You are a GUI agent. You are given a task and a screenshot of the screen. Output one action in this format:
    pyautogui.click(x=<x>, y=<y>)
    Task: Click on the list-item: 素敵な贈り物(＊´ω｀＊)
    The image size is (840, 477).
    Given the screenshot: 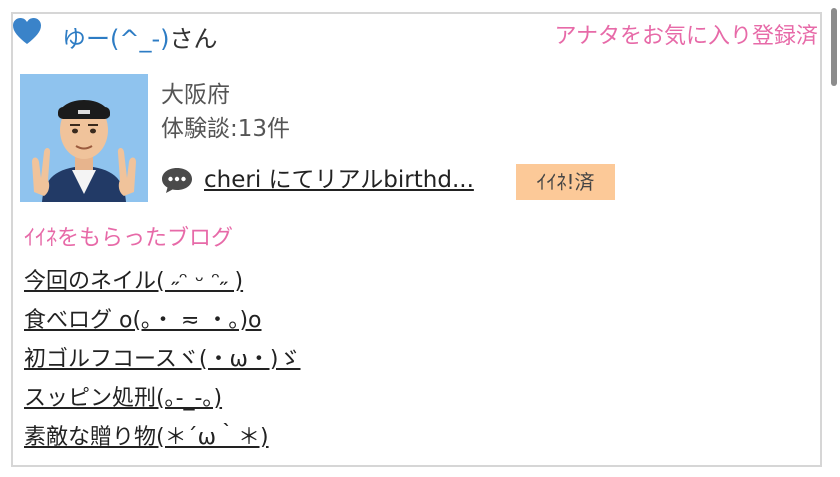 What is the action you would take?
    pyautogui.click(x=162, y=442)
    